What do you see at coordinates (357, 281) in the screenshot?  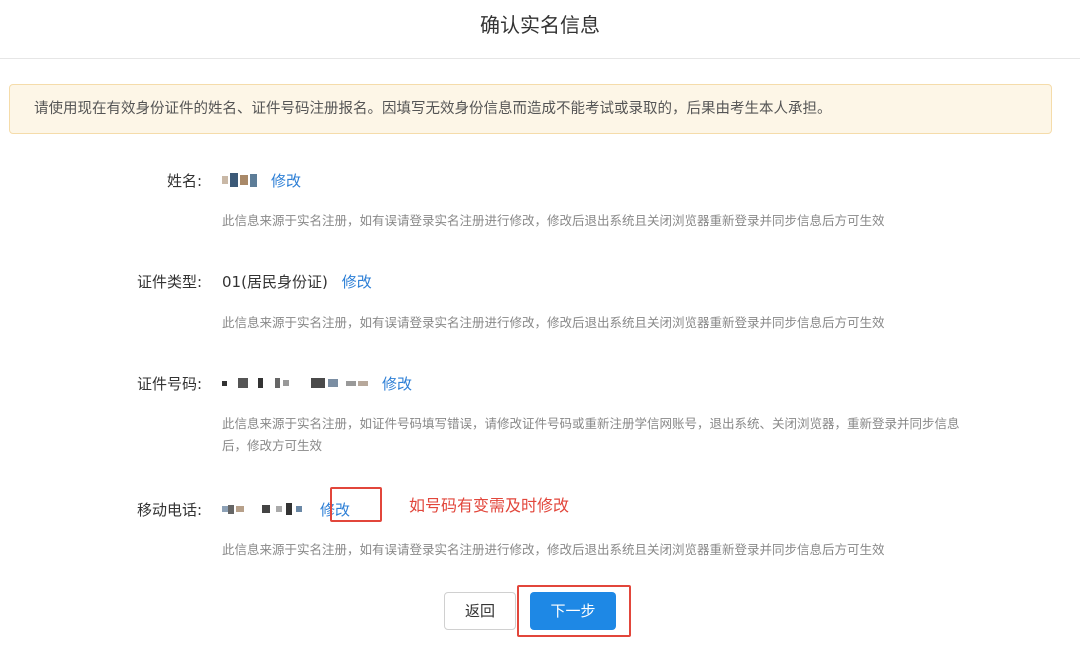 I see `edit-id-type-link: 修改` at bounding box center [357, 281].